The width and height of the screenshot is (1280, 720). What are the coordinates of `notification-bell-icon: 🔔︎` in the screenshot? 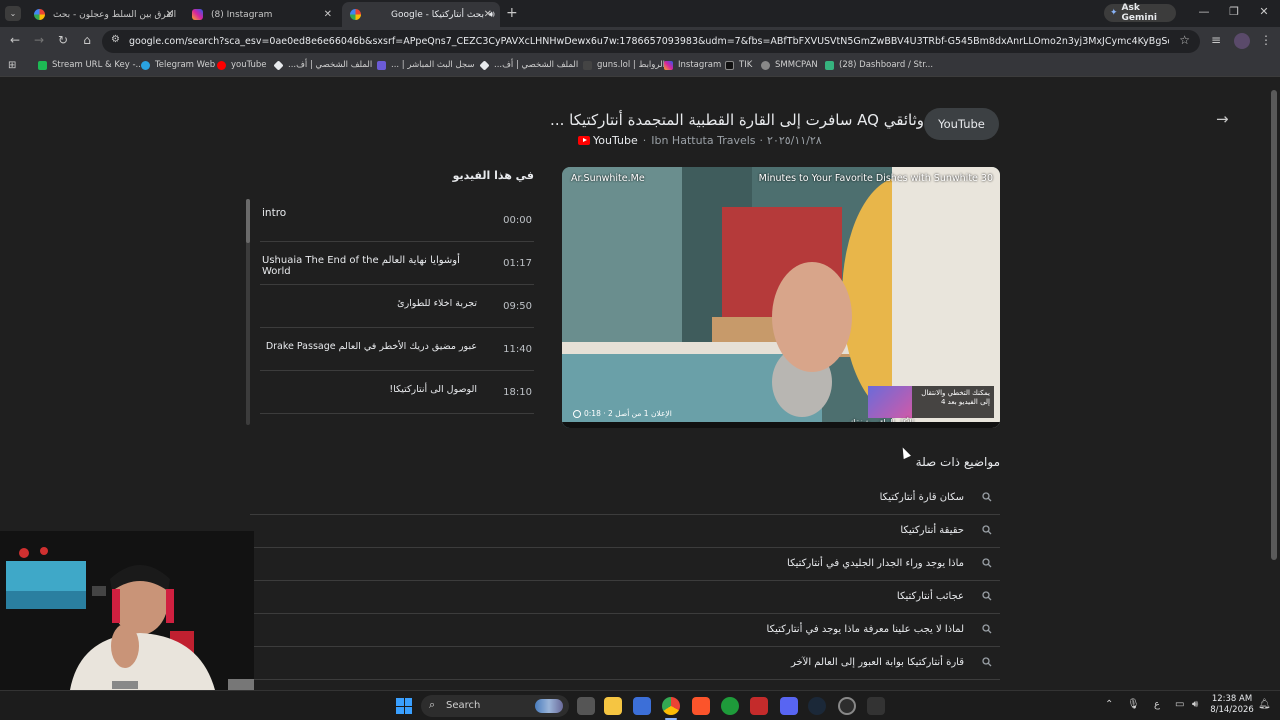 It's located at (1264, 704).